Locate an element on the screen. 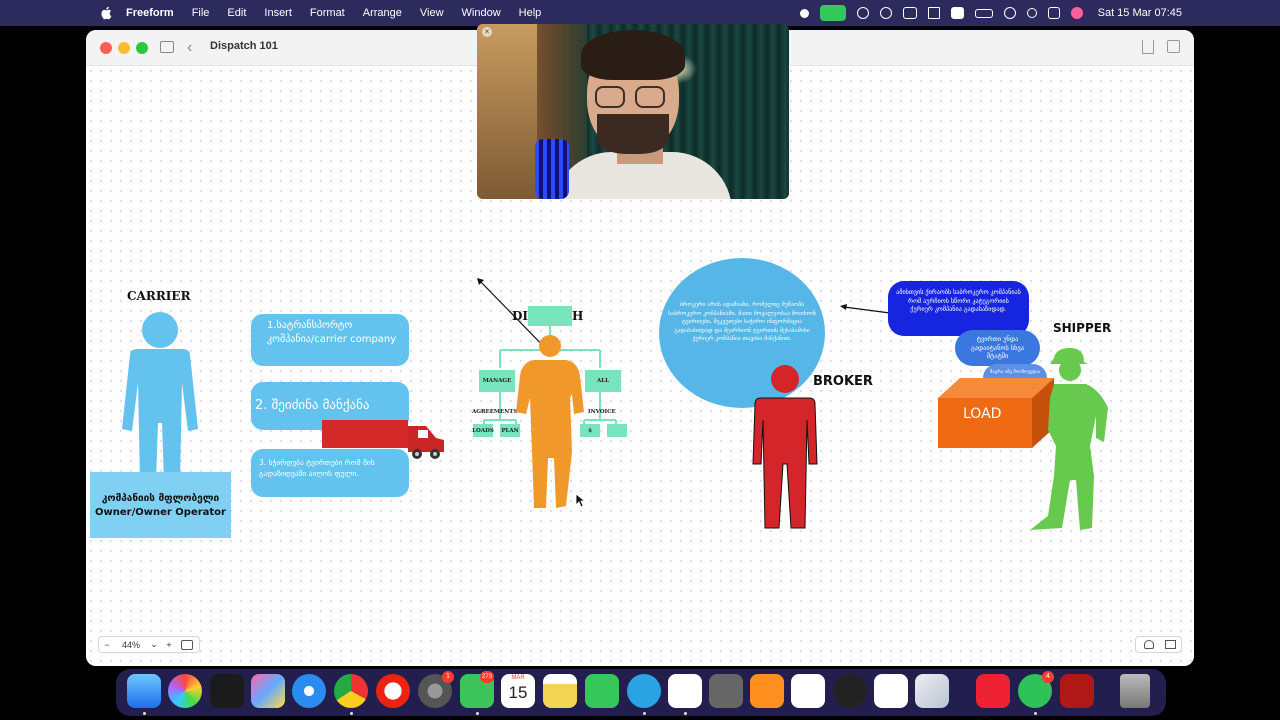 The image size is (1280, 720). battery-icon is located at coordinates (983, 13).